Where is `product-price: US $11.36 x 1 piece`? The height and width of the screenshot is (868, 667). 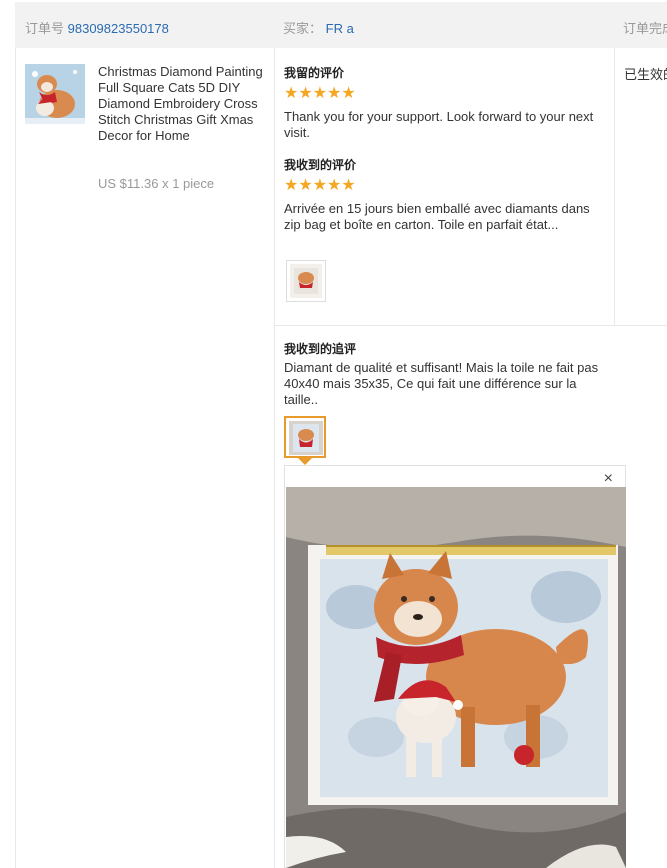
product-price: US $11.36 x 1 piece is located at coordinates (156, 183).